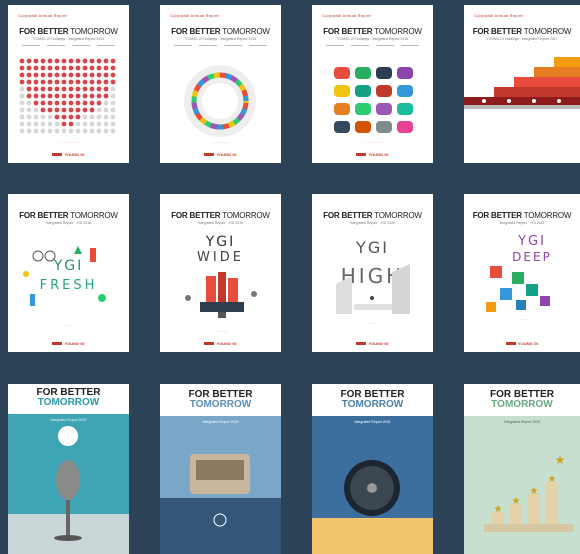 The image size is (580, 554). Describe the element at coordinates (220, 422) in the screenshot. I see `cover-subtitle: Integrated Report 2023` at that location.